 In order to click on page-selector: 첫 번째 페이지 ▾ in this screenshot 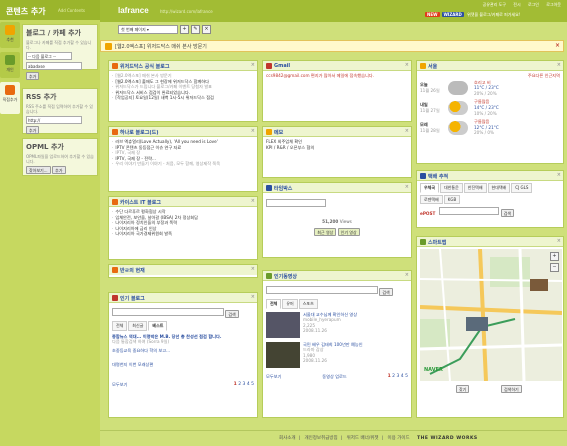, I will do `click(148, 29)`.